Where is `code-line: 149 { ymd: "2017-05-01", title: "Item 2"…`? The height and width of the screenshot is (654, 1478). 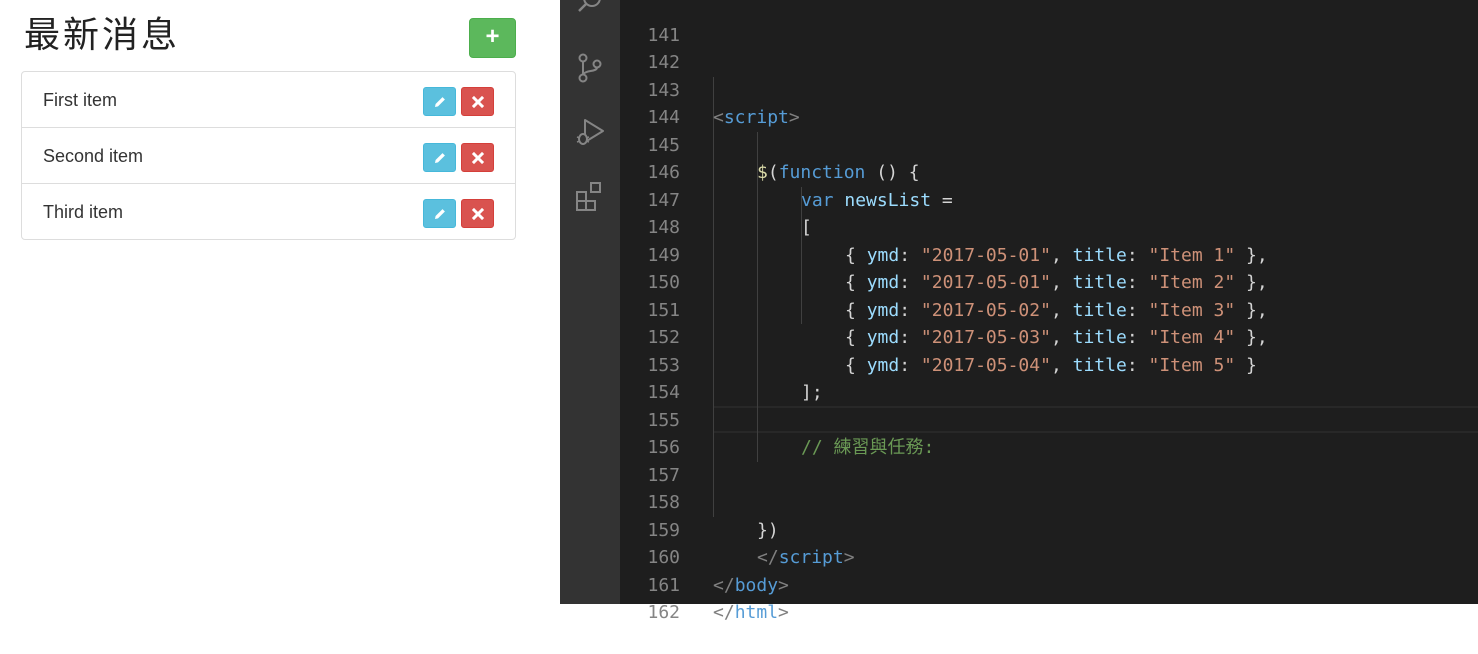
code-line: 149 { ymd: "2017-05-01", title: "Item 2"… is located at coordinates (1049, 254).